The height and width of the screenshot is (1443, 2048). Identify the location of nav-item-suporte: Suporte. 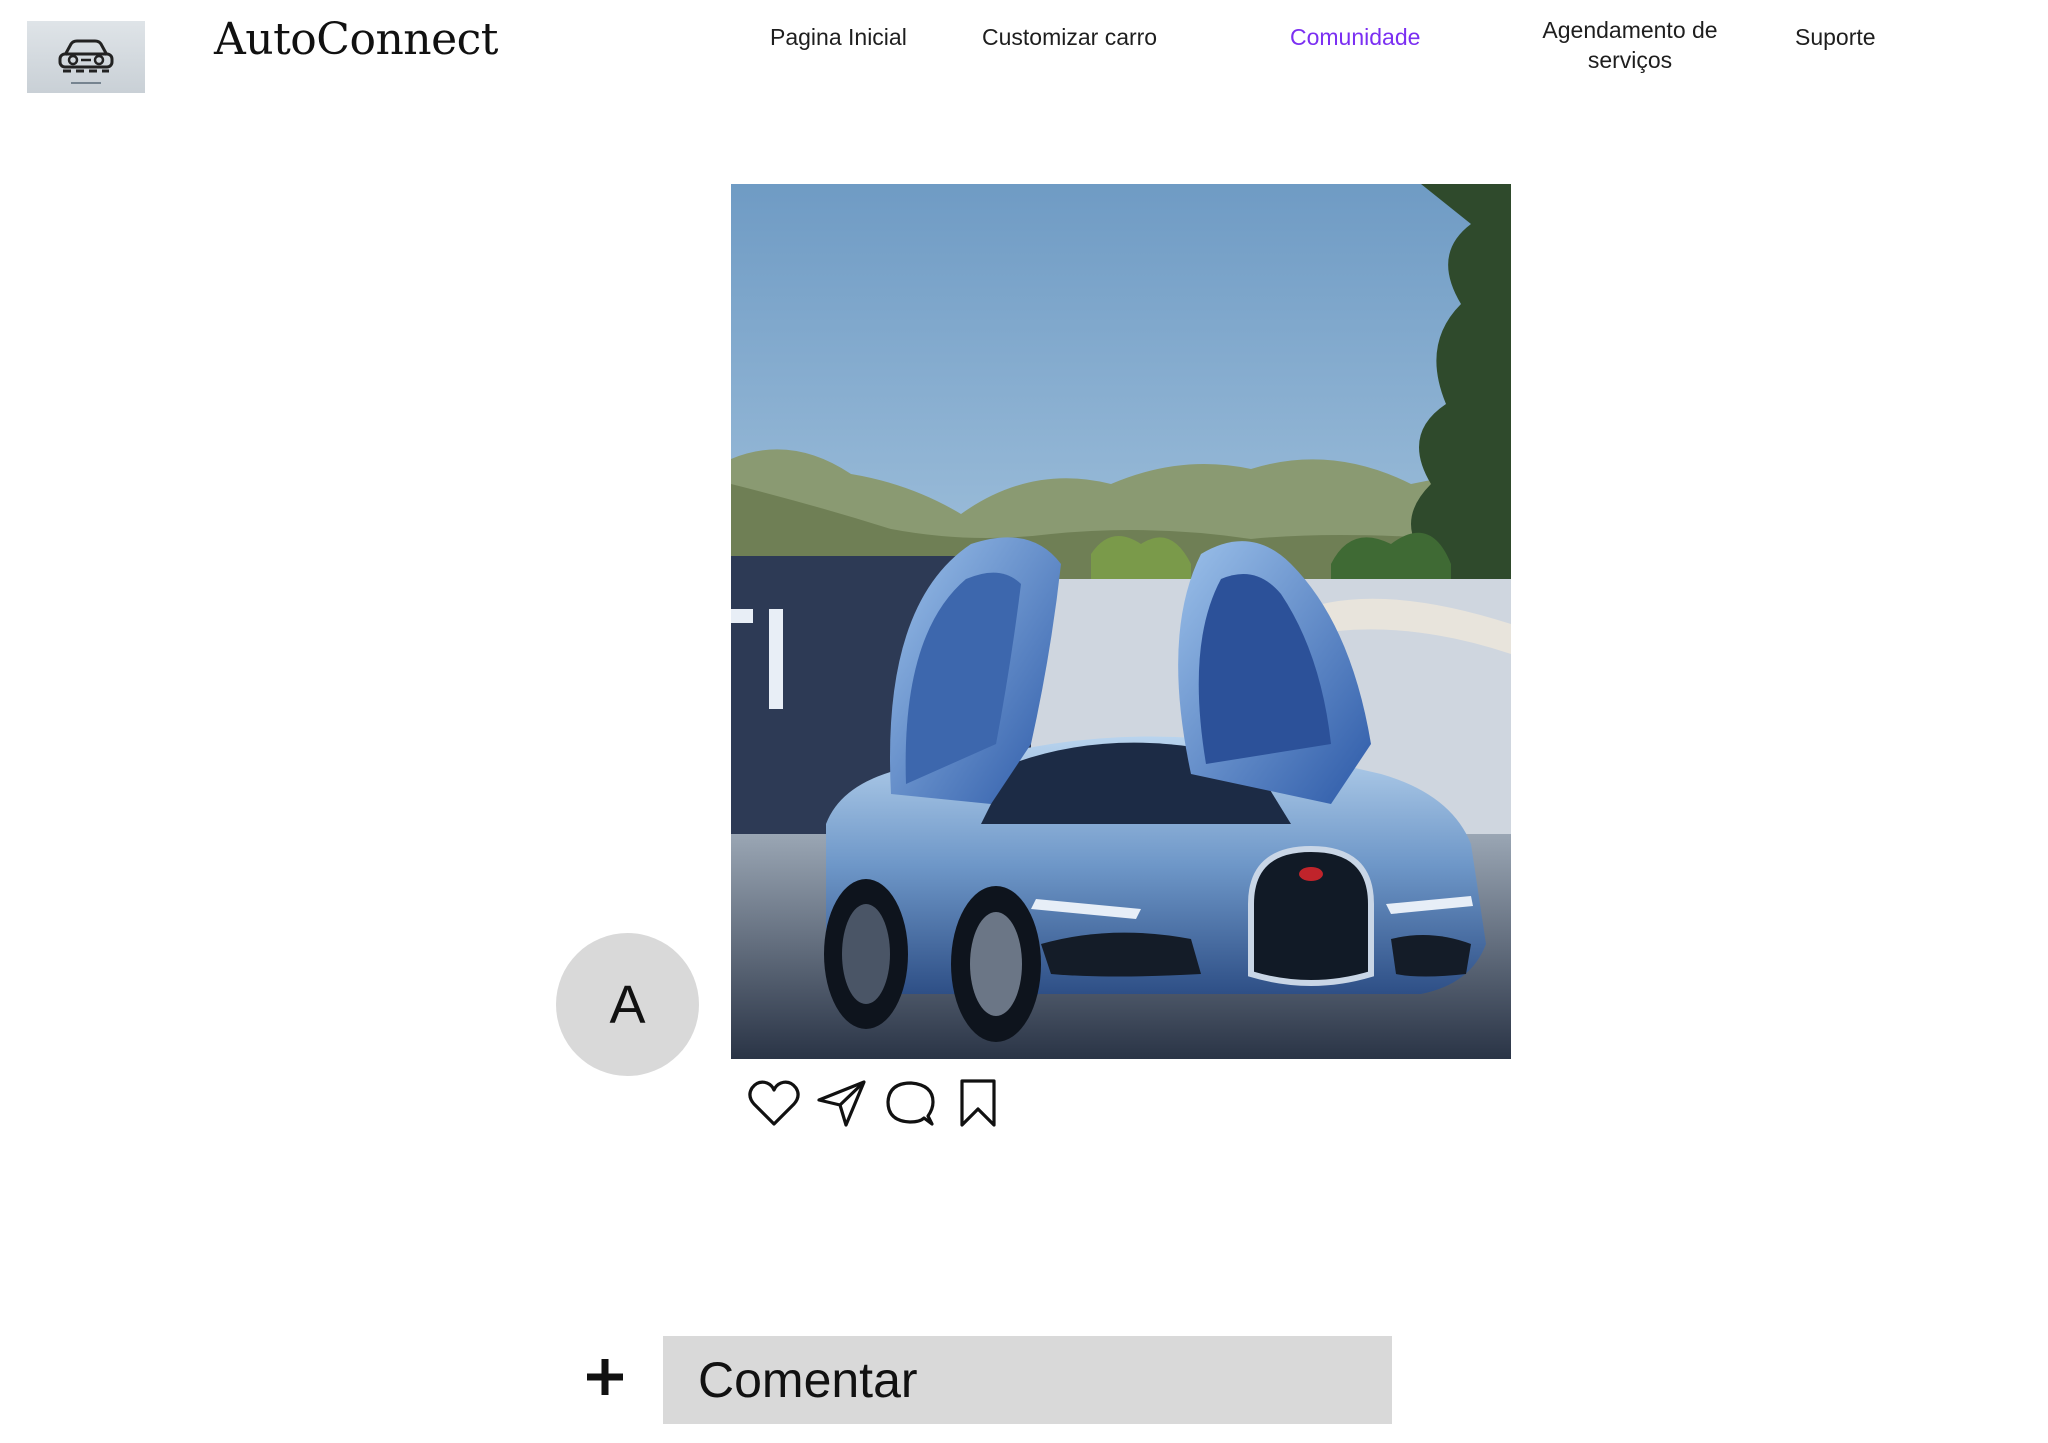
(1835, 37).